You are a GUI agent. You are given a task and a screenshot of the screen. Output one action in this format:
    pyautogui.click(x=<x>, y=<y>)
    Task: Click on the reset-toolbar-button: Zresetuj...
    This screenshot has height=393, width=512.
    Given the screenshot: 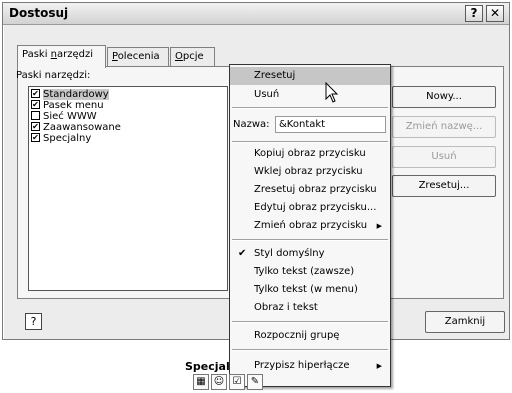 What is the action you would take?
    pyautogui.click(x=444, y=186)
    